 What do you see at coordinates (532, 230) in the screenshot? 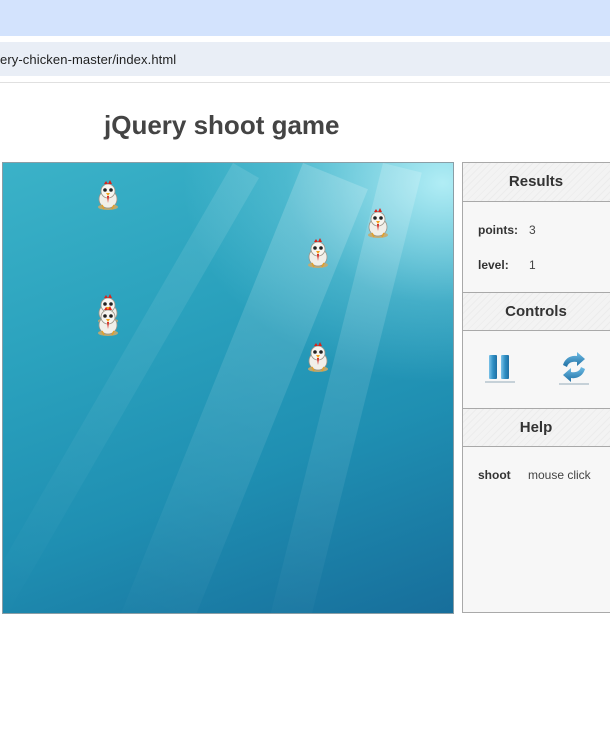
I see `points-value: 3` at bounding box center [532, 230].